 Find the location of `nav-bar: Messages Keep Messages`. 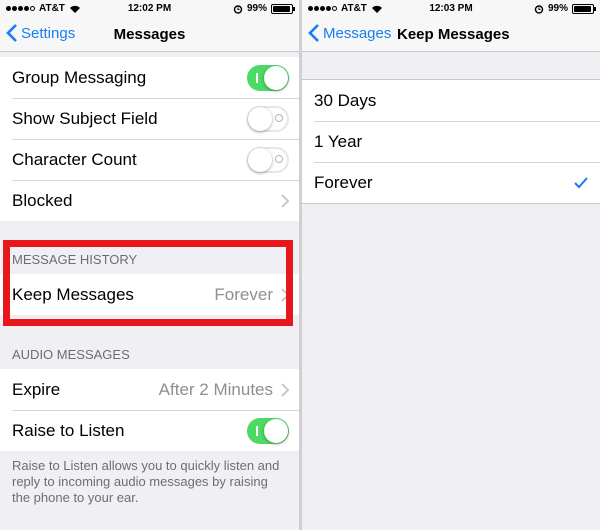

nav-bar: Messages Keep Messages is located at coordinates (451, 35).